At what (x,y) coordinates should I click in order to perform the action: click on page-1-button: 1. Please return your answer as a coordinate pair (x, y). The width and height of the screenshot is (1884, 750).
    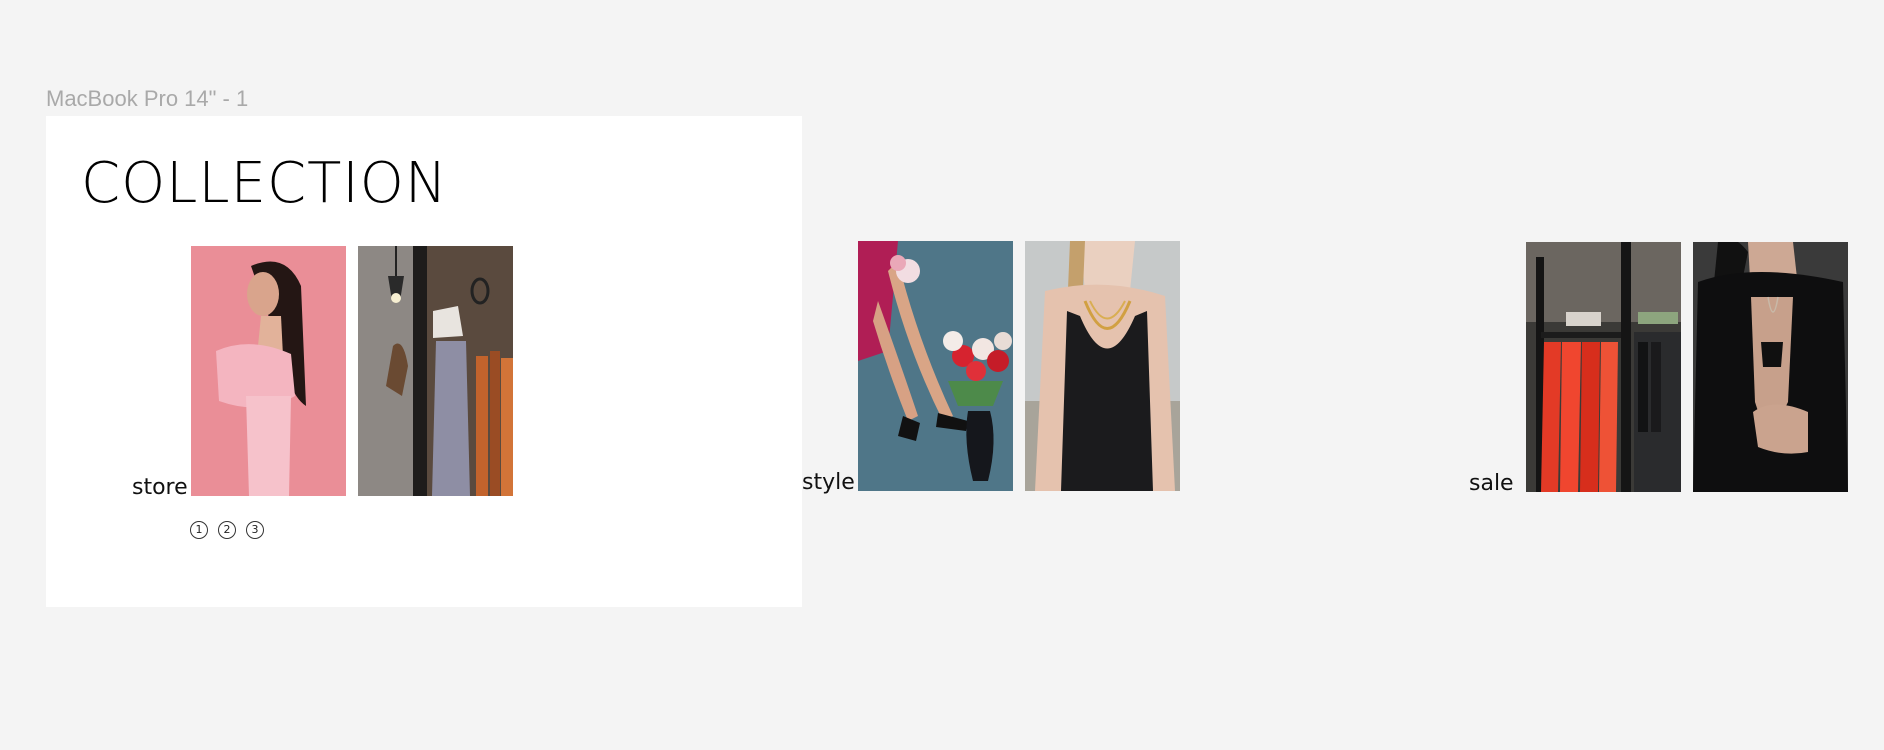
    Looking at the image, I should click on (199, 530).